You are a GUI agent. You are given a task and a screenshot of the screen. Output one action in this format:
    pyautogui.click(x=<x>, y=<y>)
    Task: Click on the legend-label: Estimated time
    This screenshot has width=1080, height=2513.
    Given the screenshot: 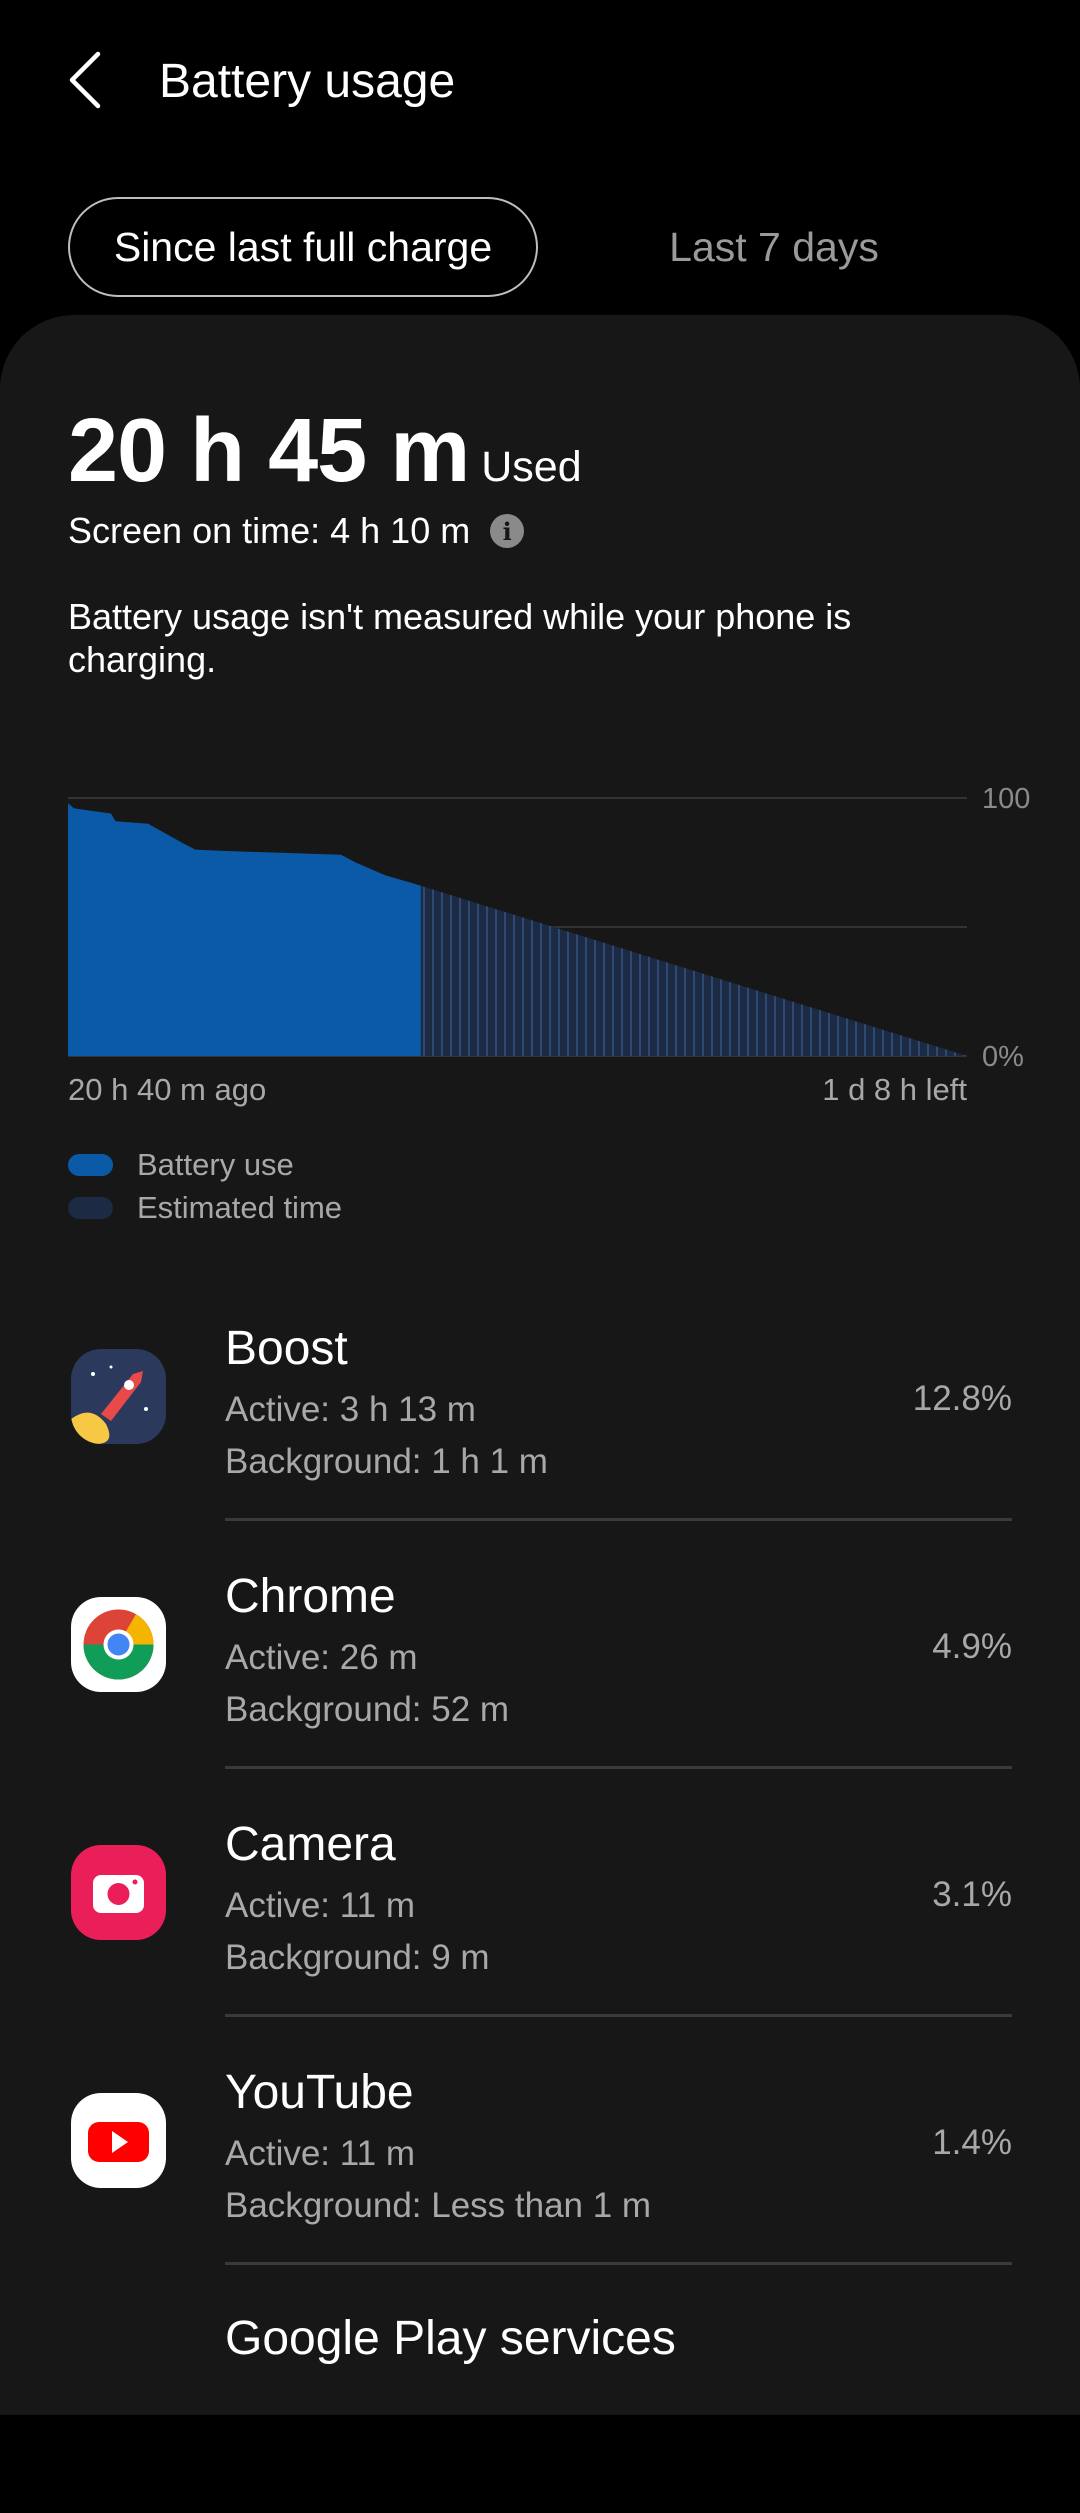 What is the action you would take?
    pyautogui.click(x=240, y=1207)
    